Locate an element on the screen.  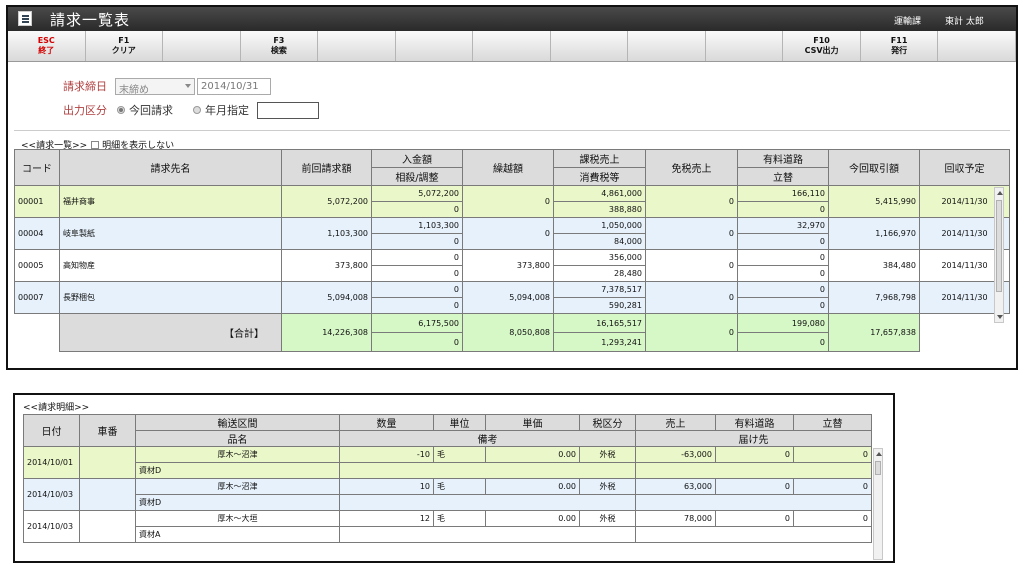
table-row: 2014/10/03 厚木～沼津 10 毛 0.00 外税 63,000 0 0 is located at coordinates (447, 494).